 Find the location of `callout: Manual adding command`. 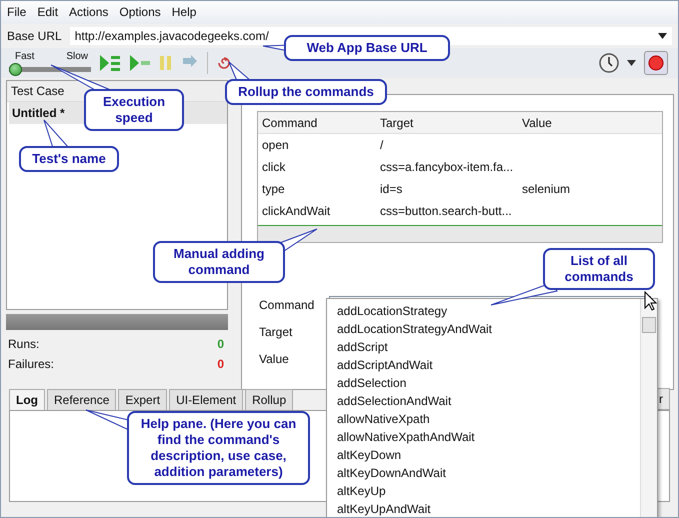

callout: Manual adding command is located at coordinates (219, 262).